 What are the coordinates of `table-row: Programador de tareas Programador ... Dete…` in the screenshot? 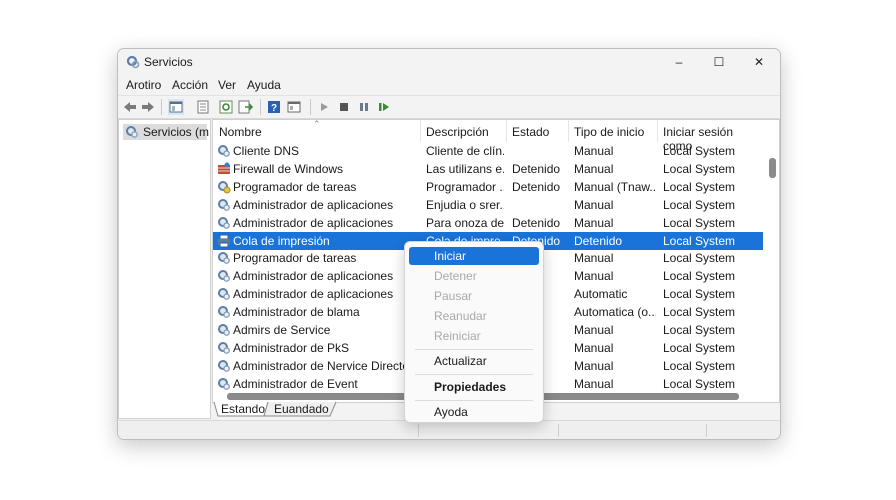 It's located at (488, 187).